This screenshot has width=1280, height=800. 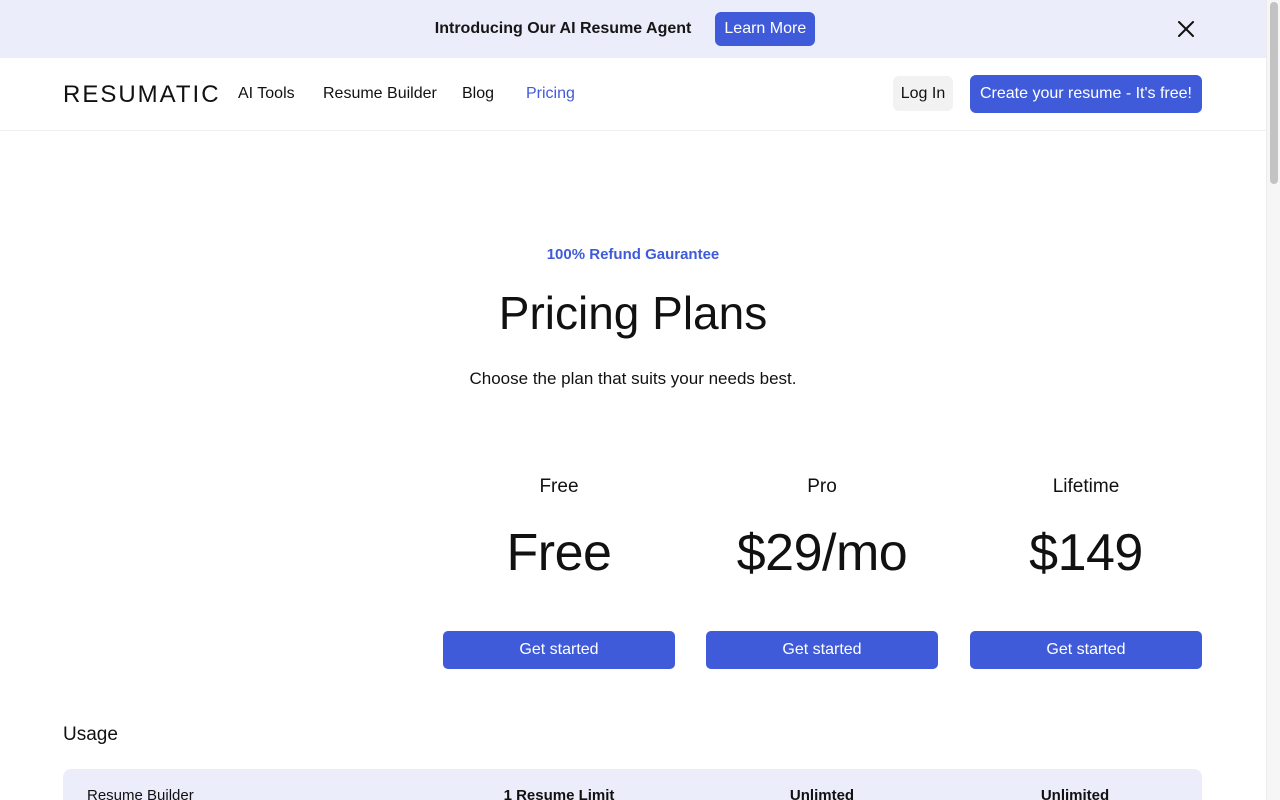 I want to click on free-value: 1 Resume Limit, so click(x=559, y=793).